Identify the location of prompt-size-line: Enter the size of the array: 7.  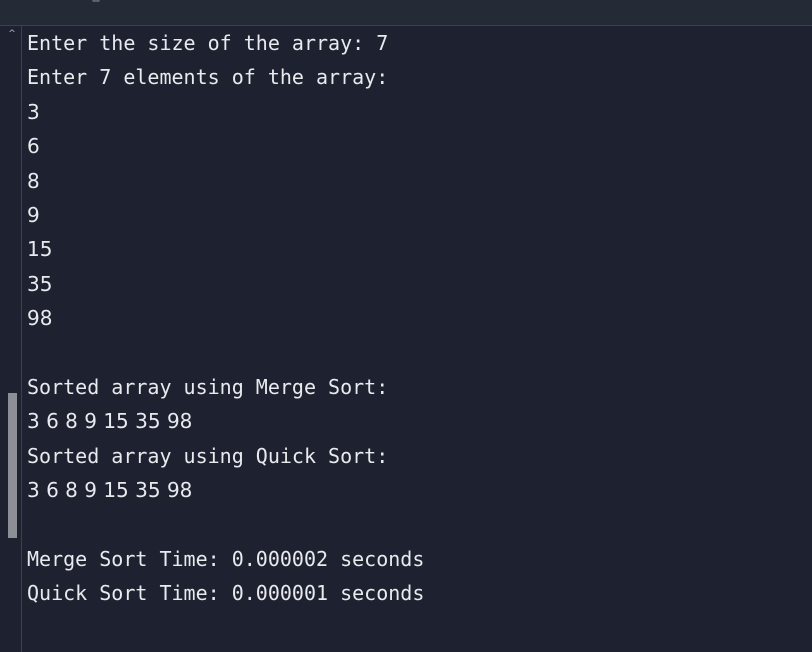
(208, 43).